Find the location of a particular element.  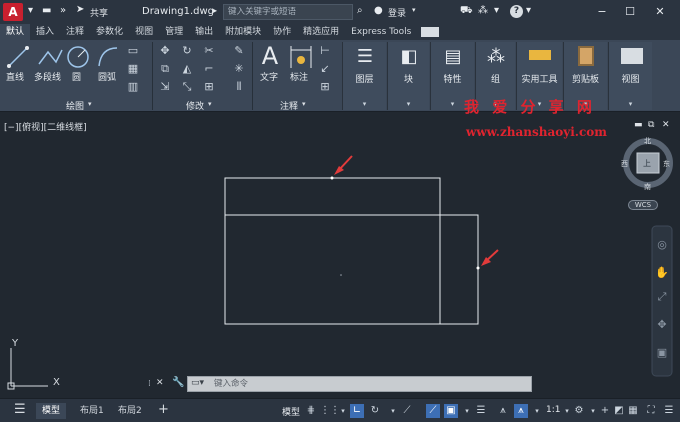

hardware-acceleration-icon: ▦ is located at coordinates (633, 411).